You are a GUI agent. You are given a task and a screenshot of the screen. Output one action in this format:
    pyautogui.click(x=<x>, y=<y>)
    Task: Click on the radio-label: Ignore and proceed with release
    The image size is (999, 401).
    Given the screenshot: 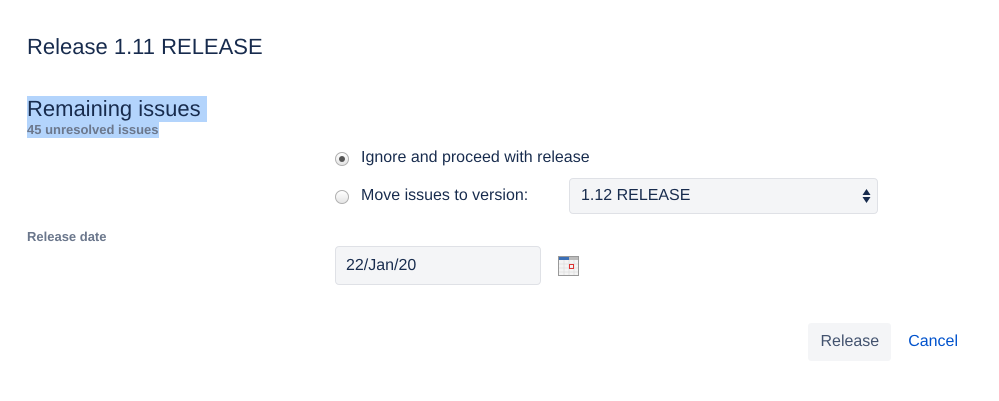 What is the action you would take?
    pyautogui.click(x=475, y=158)
    